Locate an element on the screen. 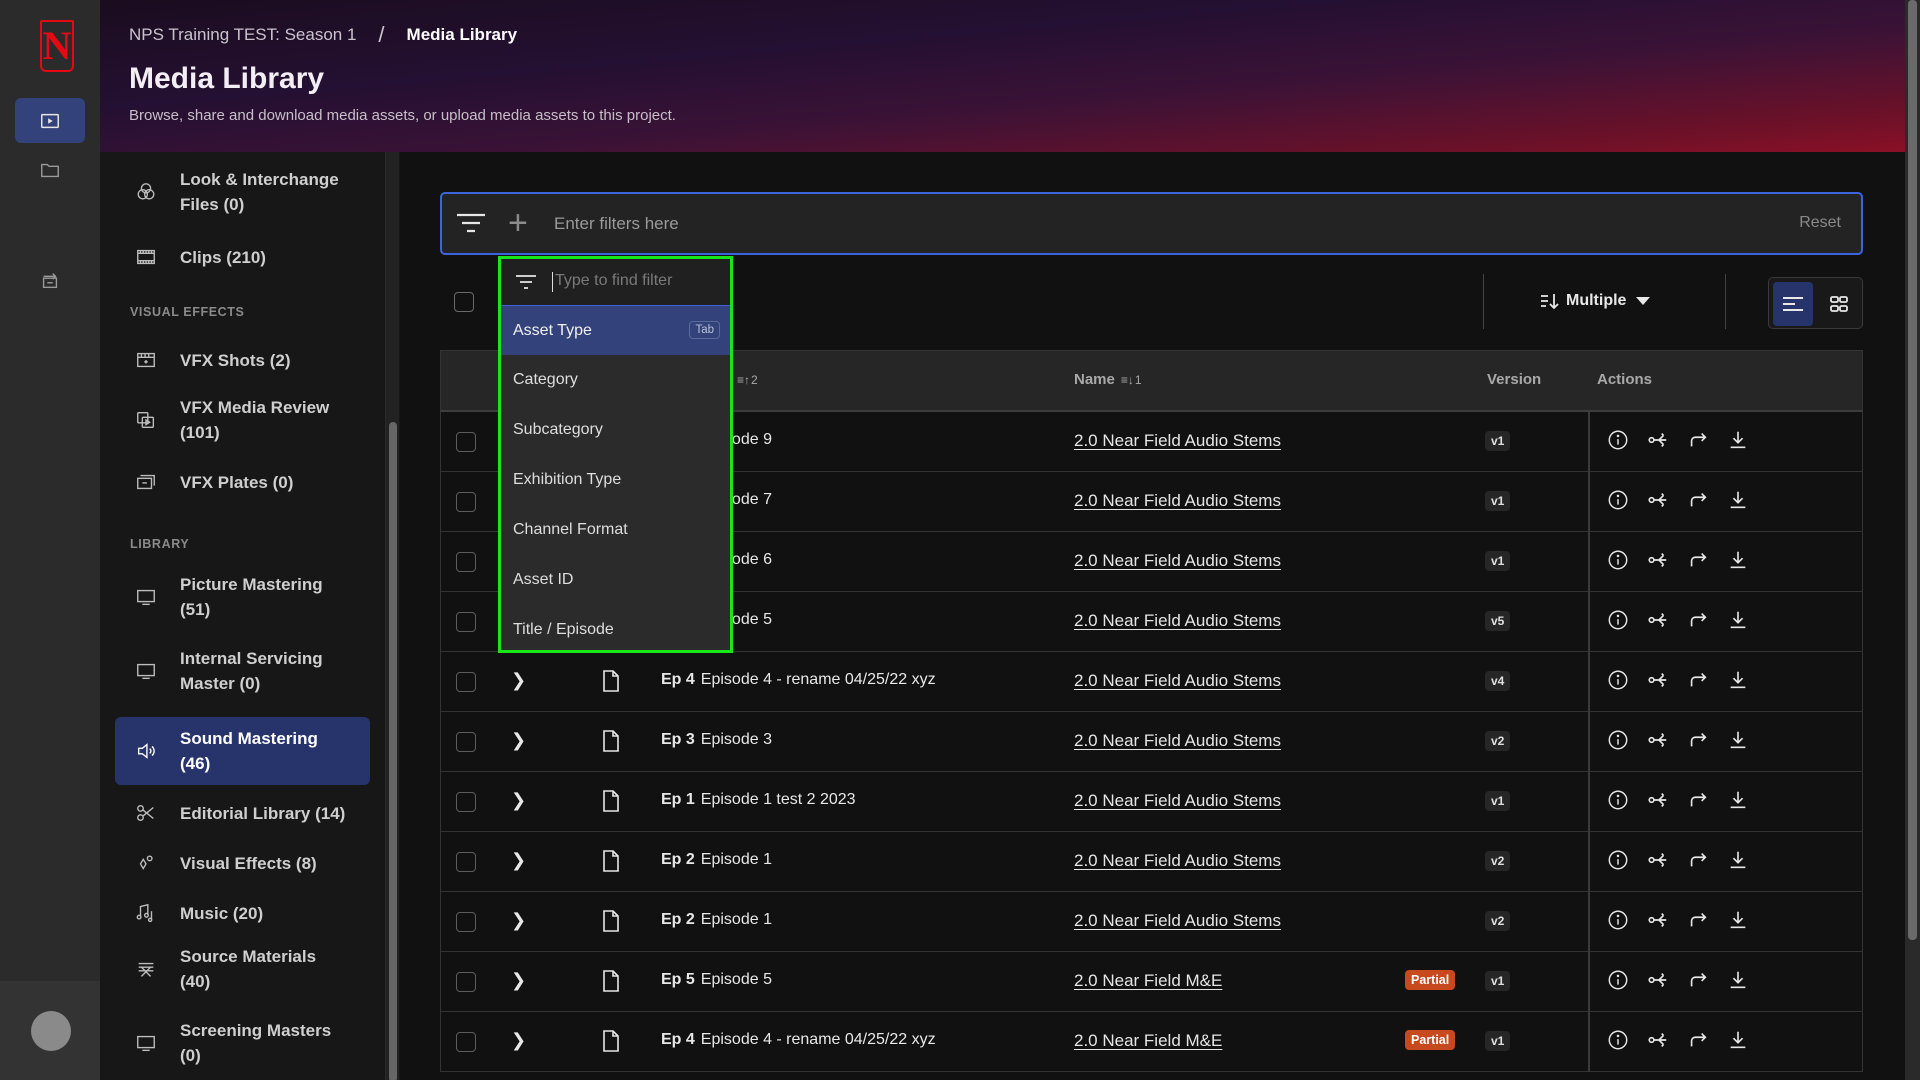 The height and width of the screenshot is (1080, 1920). filter-option-channel-format: Channel Format is located at coordinates (615, 530).